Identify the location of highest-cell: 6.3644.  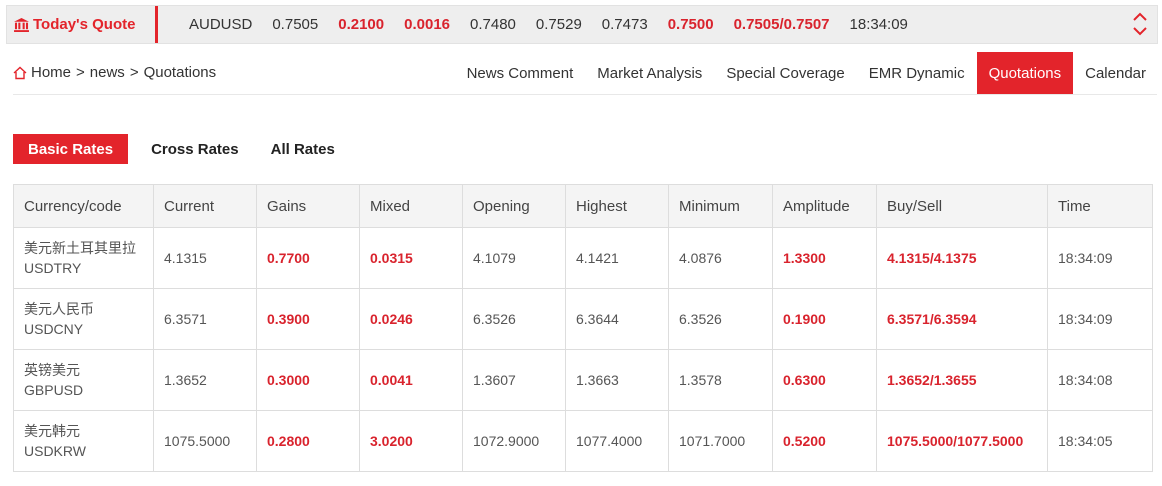
(617, 319).